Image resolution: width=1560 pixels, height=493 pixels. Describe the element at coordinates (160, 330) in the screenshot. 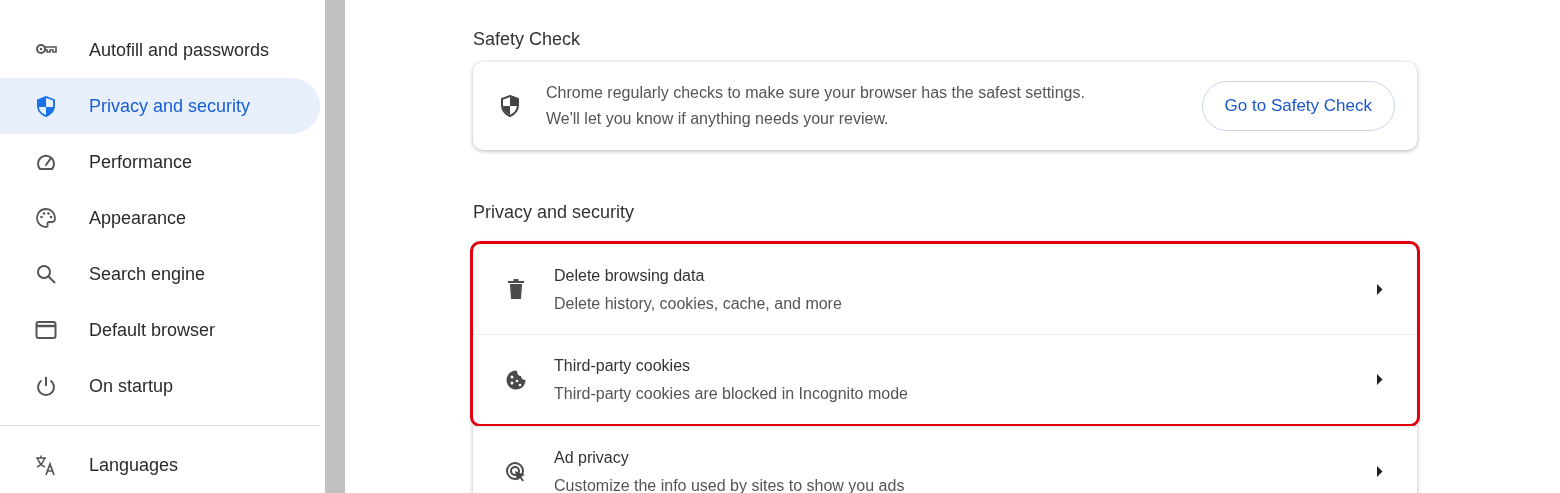

I see `sidebar-item: Default browser` at that location.